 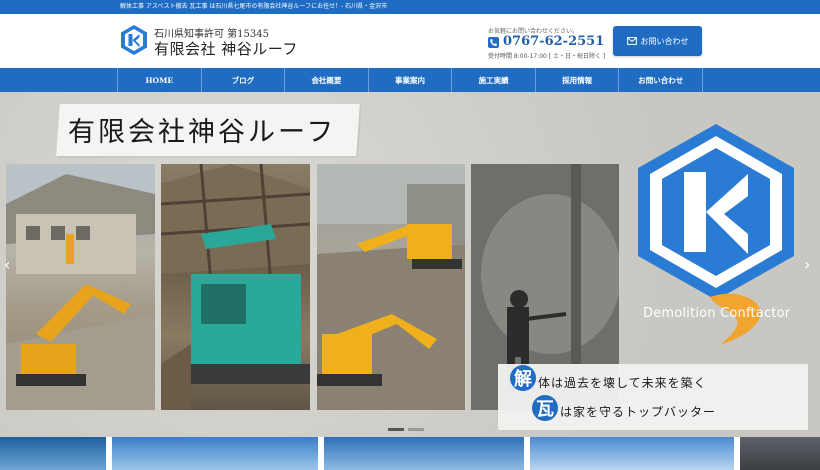 I want to click on hero-title: 有限会社神谷ルーフ, so click(x=202, y=132).